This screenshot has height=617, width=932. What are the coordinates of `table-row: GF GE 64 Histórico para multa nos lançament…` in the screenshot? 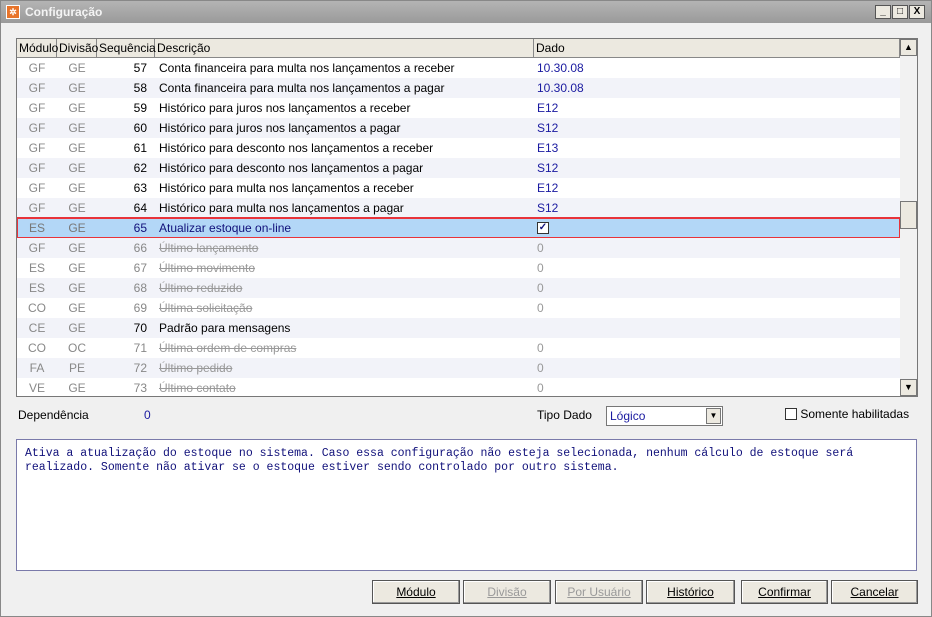 It's located at (458, 208).